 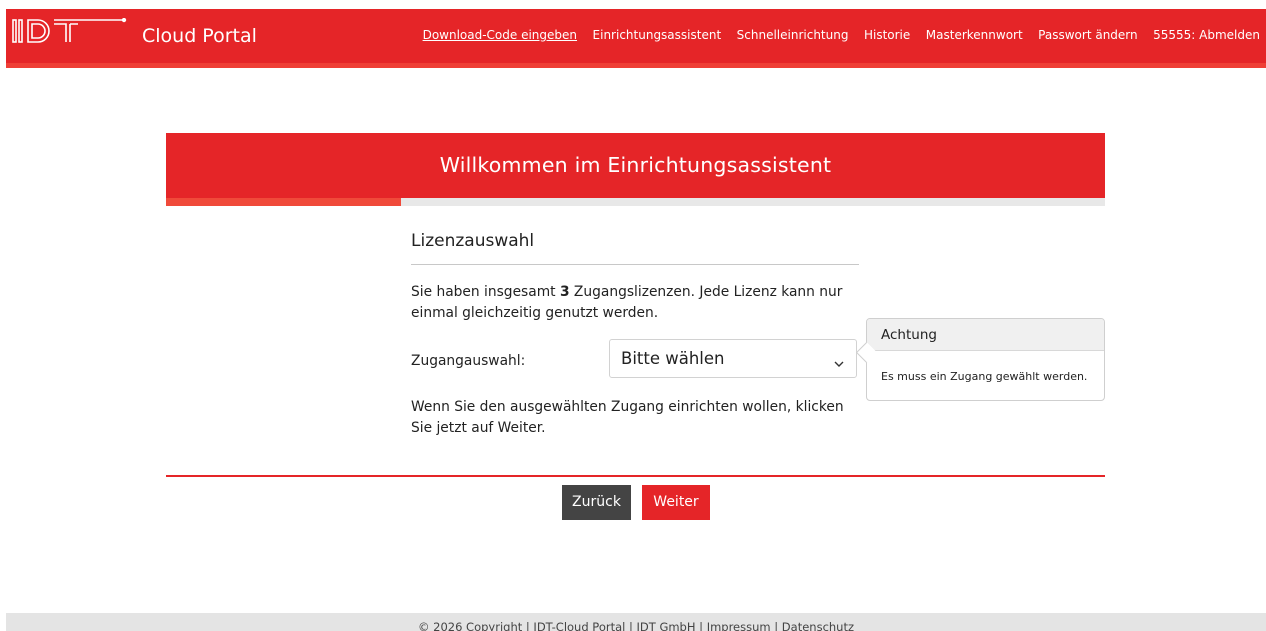 I want to click on idt-logo, so click(x=70, y=32).